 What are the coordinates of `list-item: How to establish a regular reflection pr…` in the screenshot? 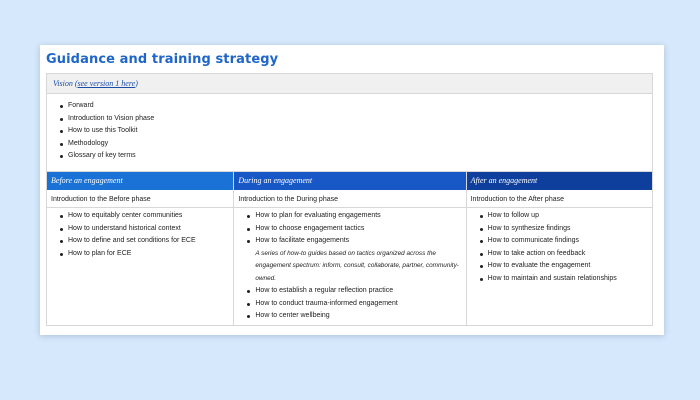 It's located at (349, 291).